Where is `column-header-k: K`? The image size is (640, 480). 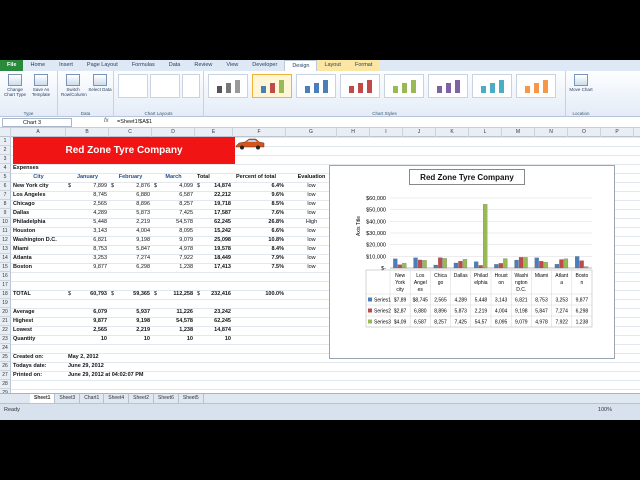
column-header-k: K is located at coordinates (452, 132).